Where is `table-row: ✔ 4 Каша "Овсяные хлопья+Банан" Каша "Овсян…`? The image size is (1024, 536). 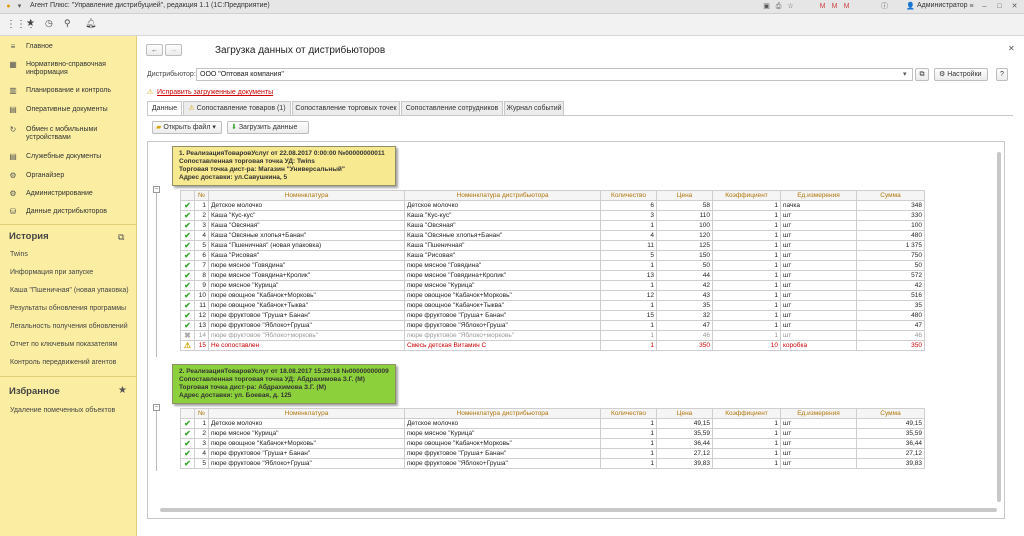
table-row: ✔ 4 Каша "Овсяные хлопья+Банан" Каша "Овсян… is located at coordinates (552, 235).